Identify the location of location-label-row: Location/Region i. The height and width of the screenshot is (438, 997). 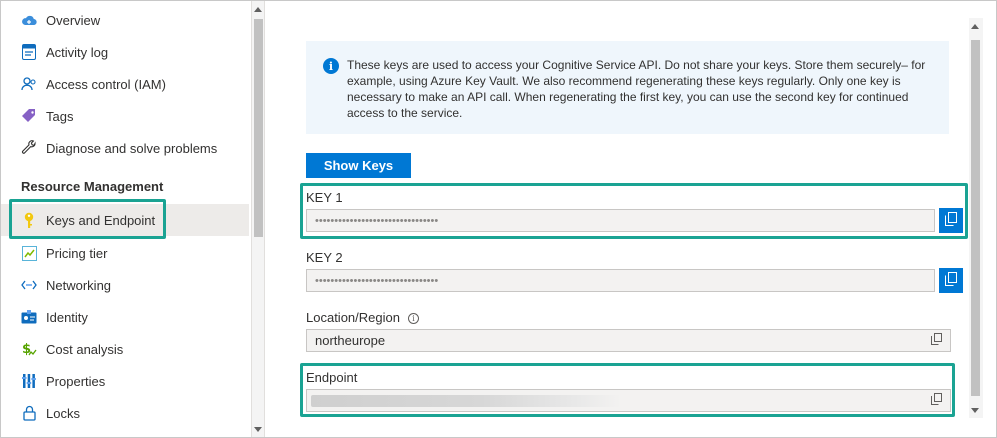
(362, 317).